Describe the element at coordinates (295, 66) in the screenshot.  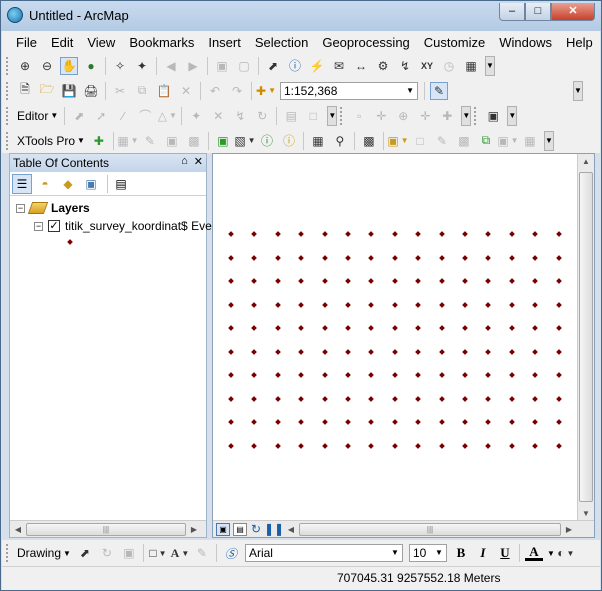
I see `identify-icon: ⓘ` at that location.